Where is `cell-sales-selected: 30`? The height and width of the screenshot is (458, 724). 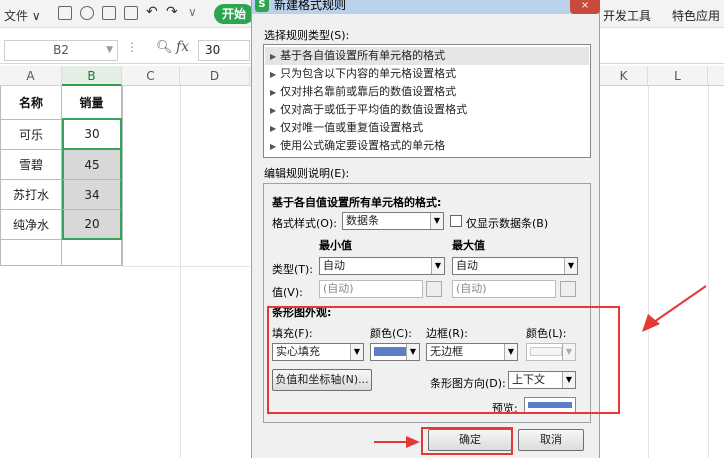
cell-sales-selected: 30 is located at coordinates (92, 134).